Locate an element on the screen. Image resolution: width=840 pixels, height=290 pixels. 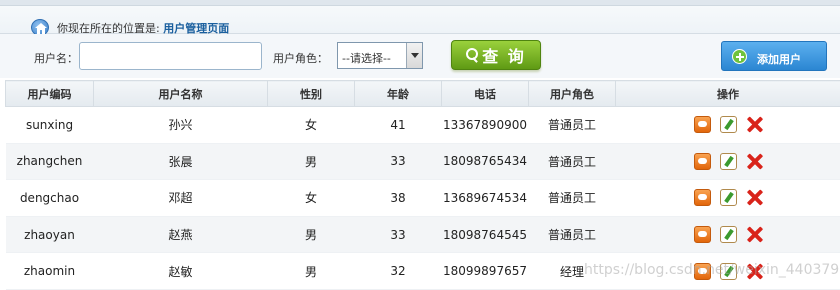
cell-user-code: sunxing is located at coordinates (50, 125).